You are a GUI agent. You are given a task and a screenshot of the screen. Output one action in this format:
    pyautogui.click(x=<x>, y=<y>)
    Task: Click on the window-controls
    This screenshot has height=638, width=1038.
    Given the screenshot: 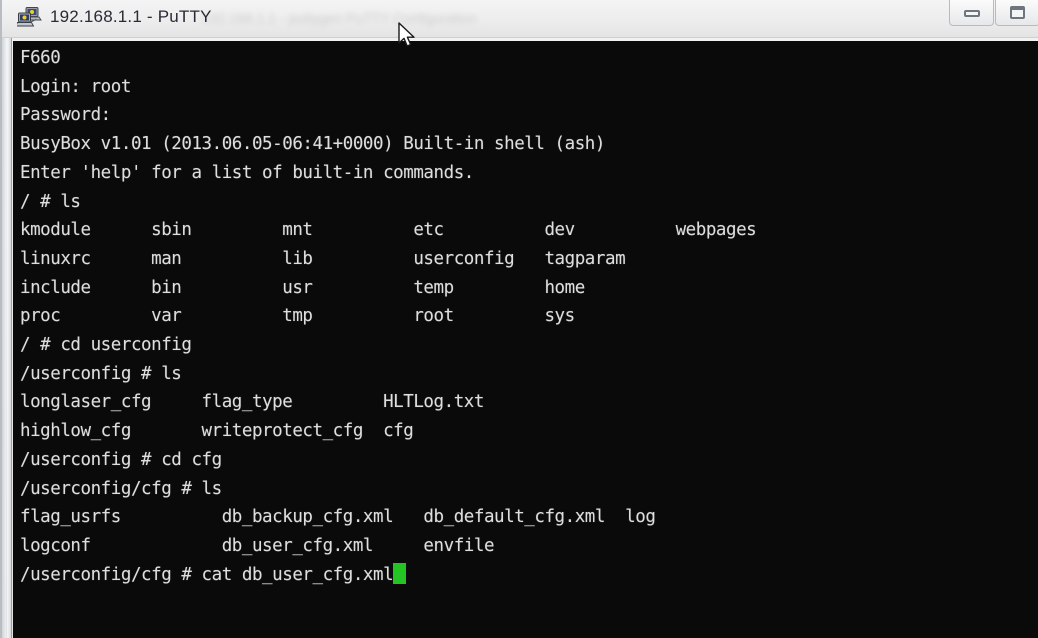 What is the action you would take?
    pyautogui.click(x=993, y=15)
    